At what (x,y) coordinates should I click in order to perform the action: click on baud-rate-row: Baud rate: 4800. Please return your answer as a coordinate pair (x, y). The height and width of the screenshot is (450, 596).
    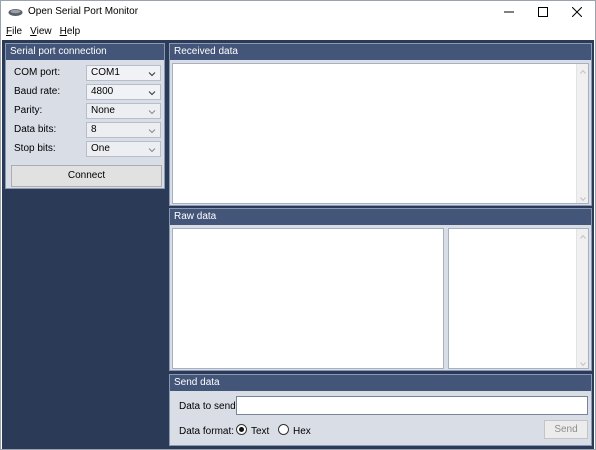
    Looking at the image, I should click on (85, 92).